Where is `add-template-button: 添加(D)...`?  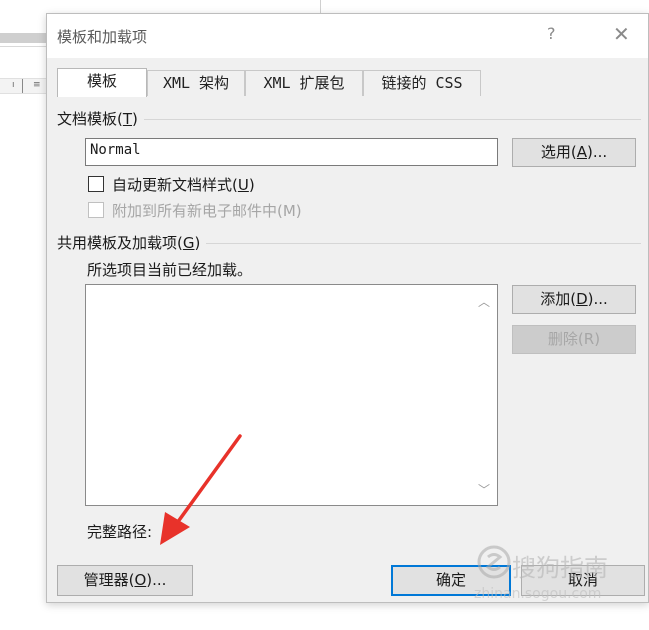 add-template-button: 添加(D)... is located at coordinates (574, 299).